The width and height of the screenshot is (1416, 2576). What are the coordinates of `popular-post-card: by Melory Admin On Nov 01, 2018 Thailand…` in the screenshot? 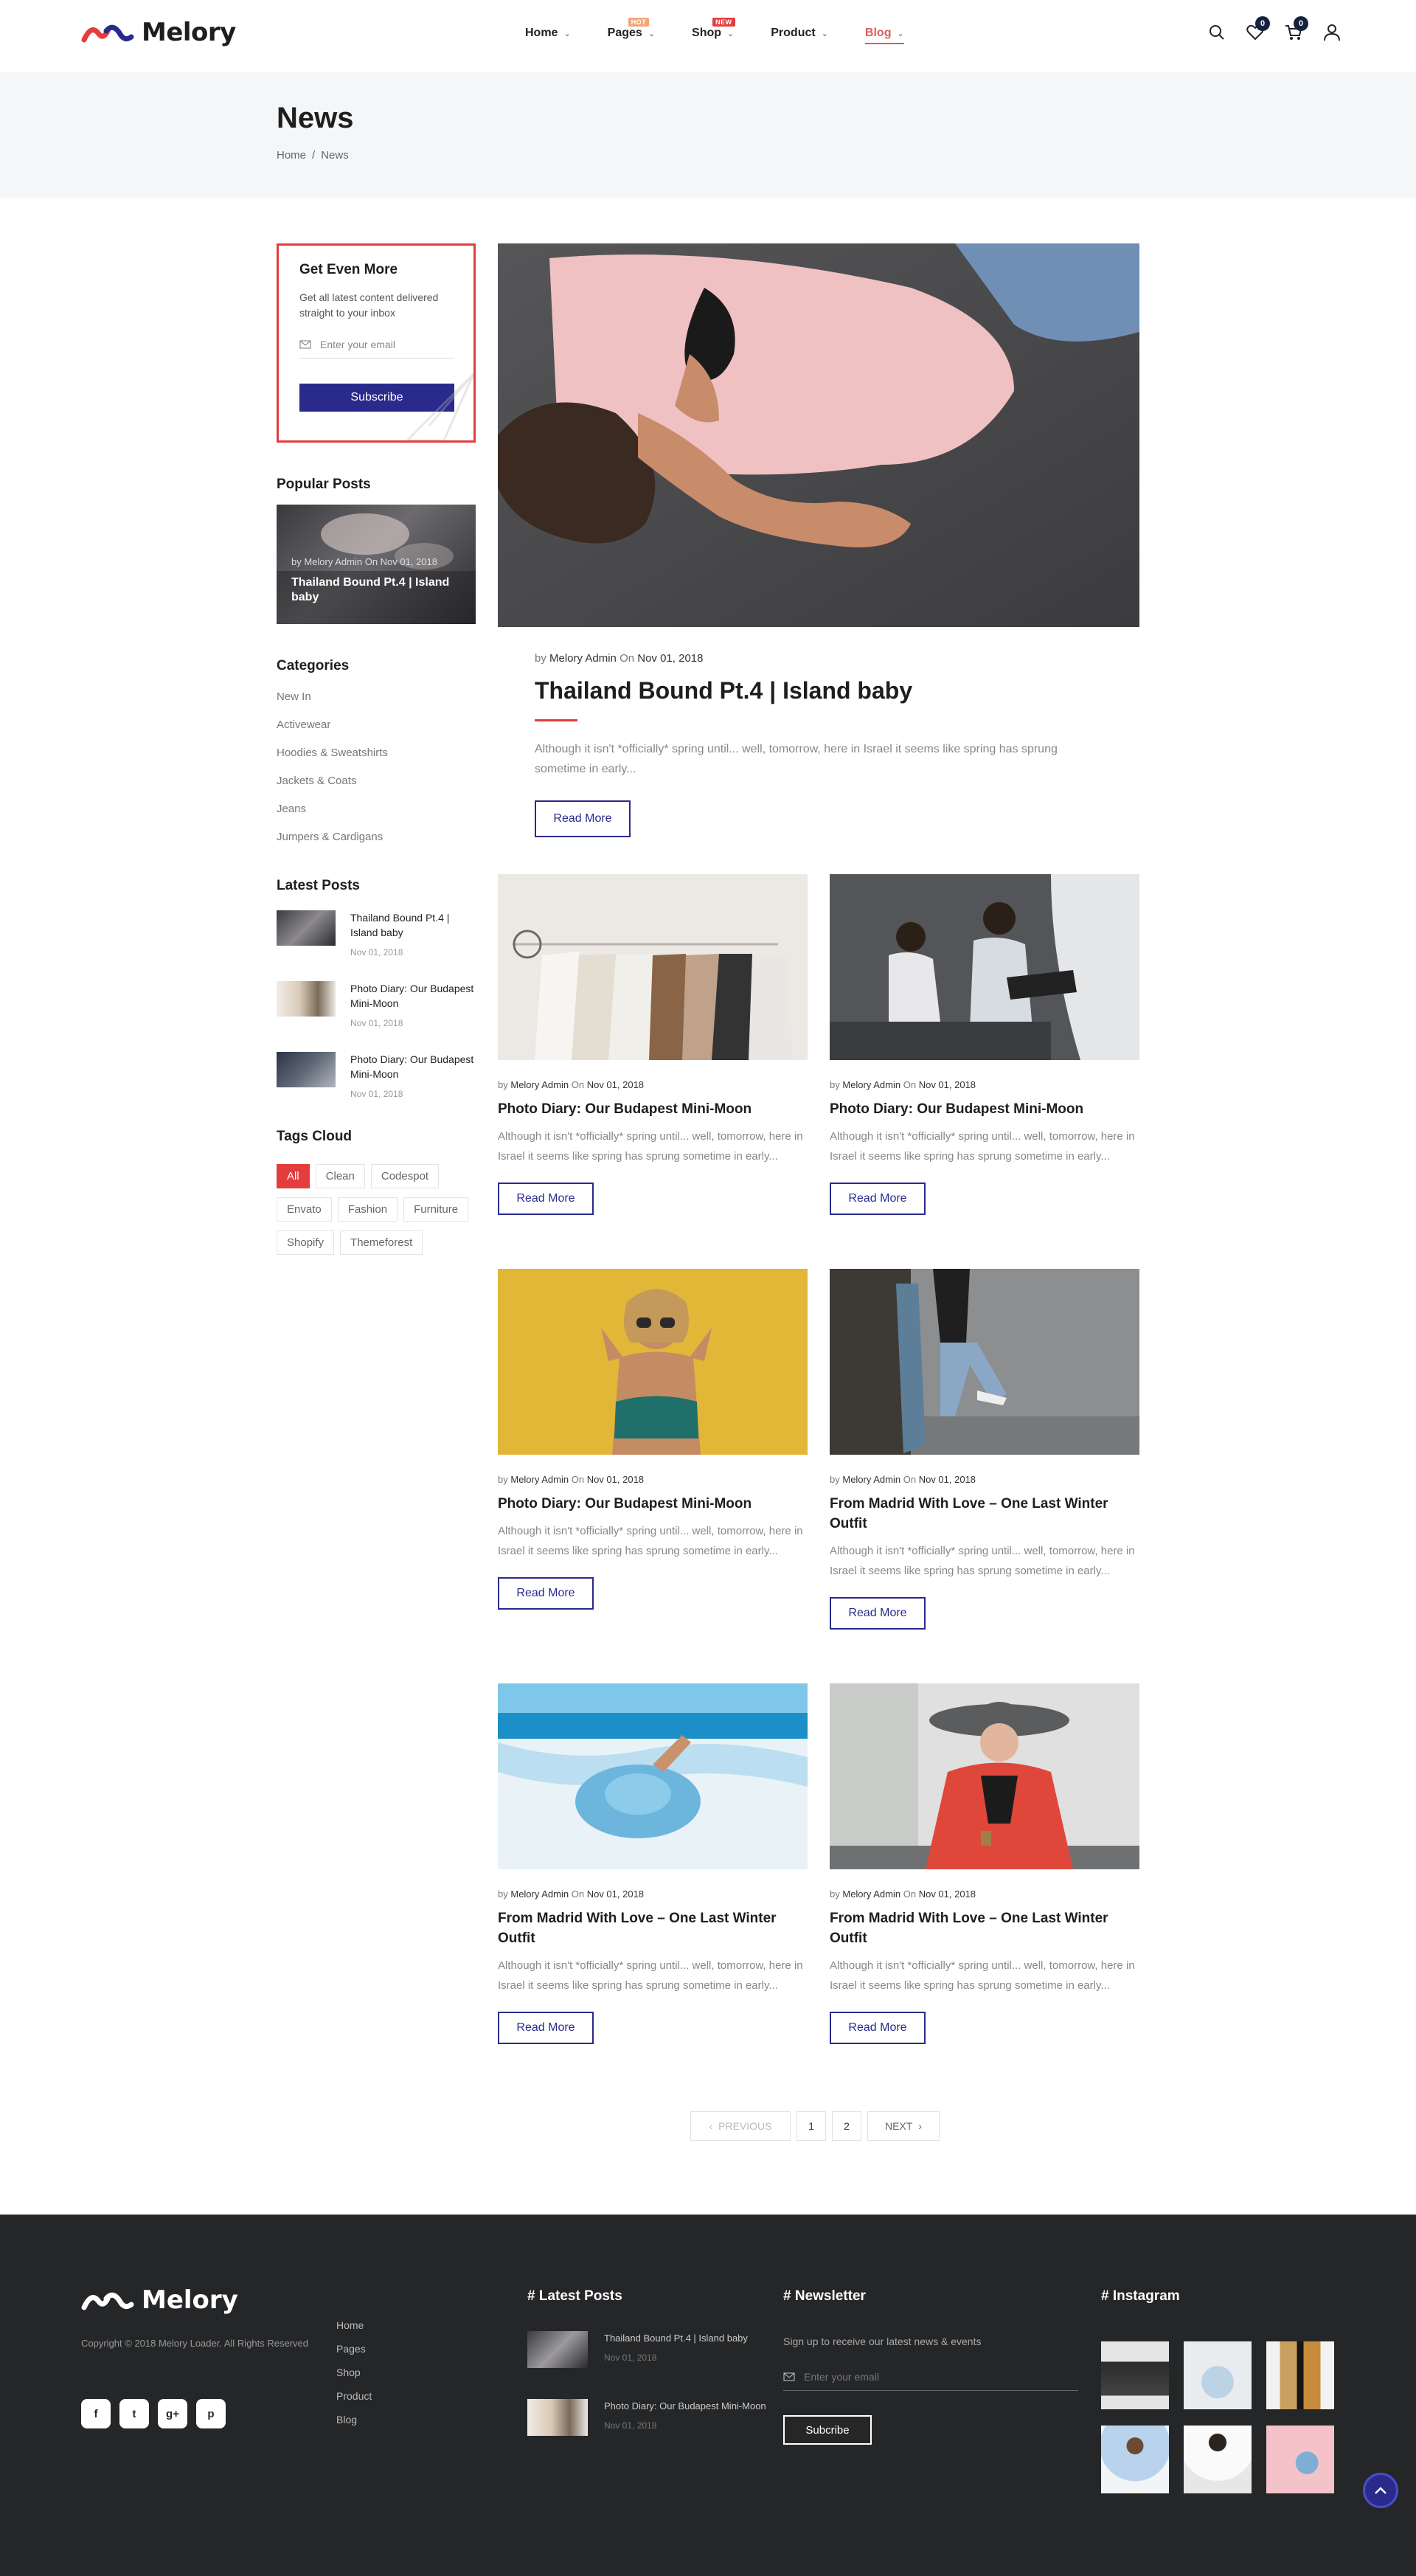 It's located at (376, 565).